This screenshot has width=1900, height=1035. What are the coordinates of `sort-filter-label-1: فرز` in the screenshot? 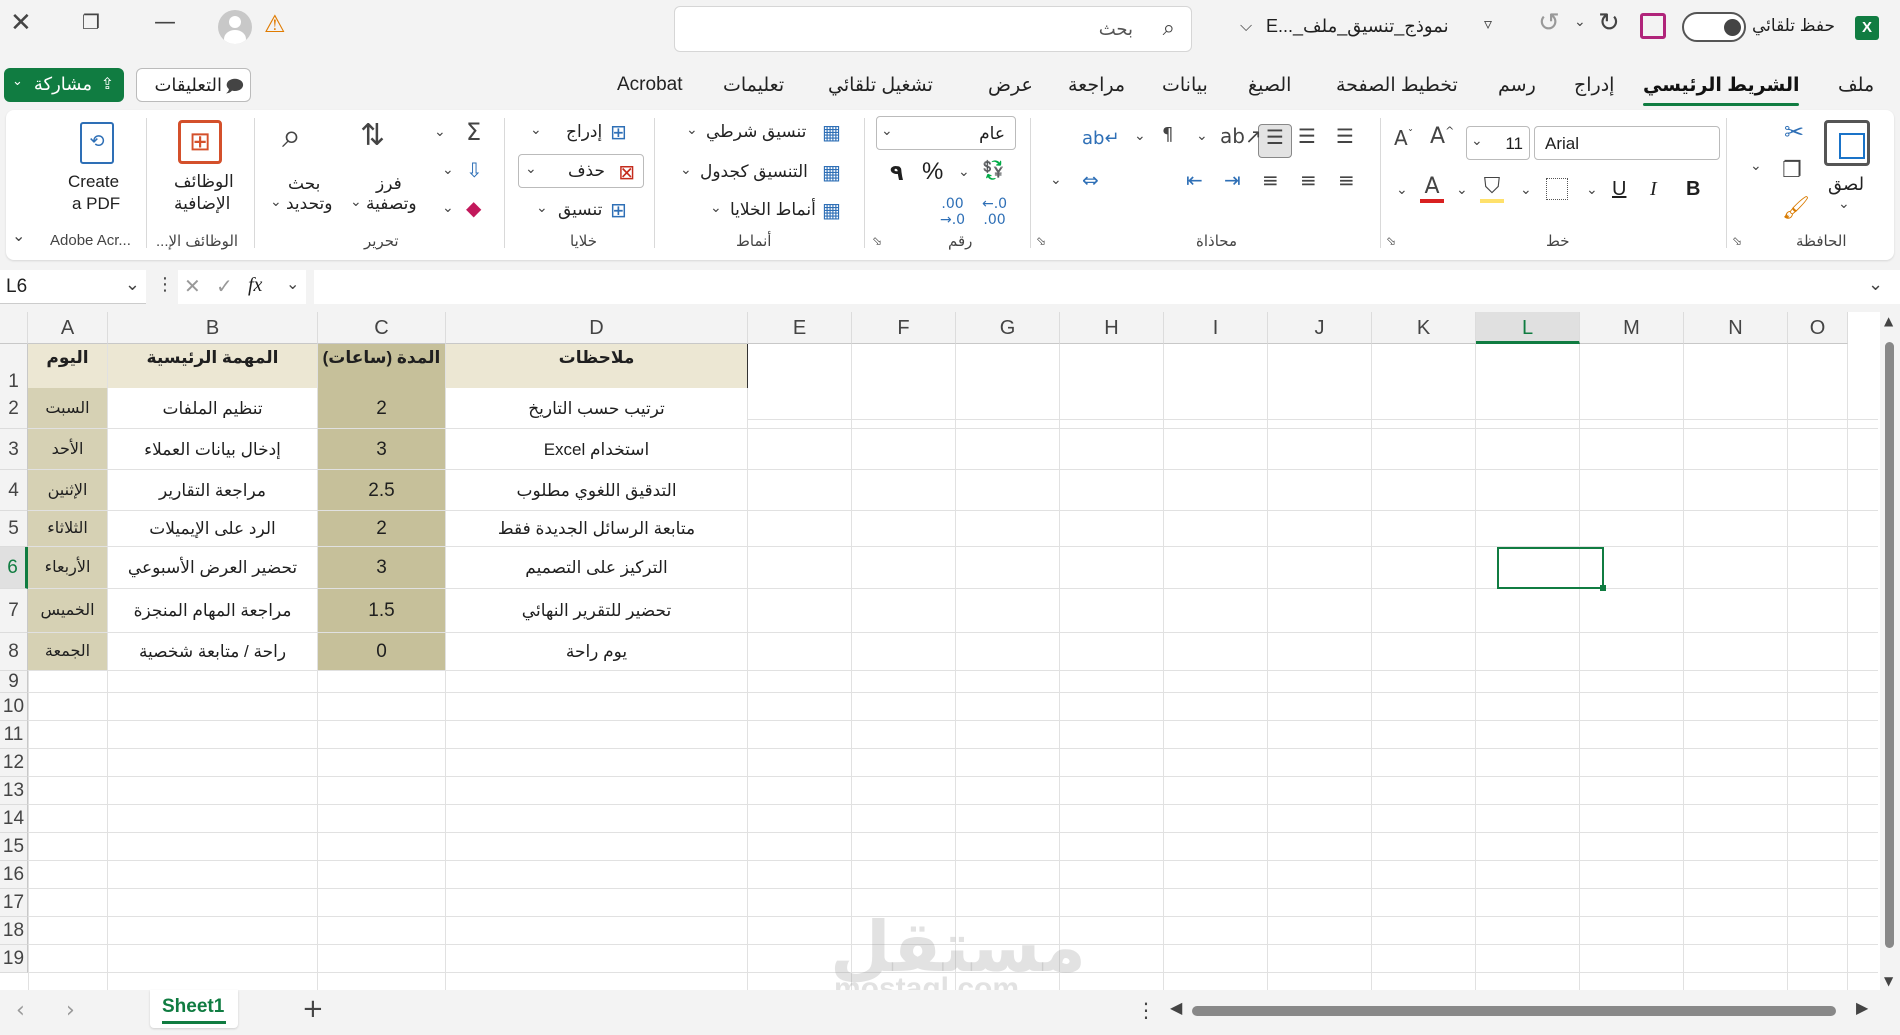 It's located at (389, 184).